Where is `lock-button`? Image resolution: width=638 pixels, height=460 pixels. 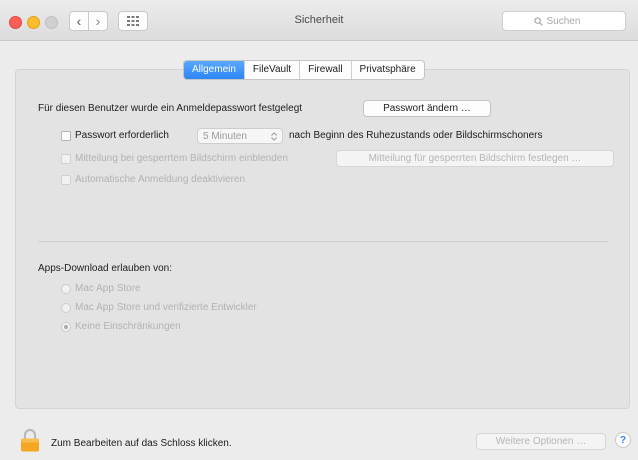 lock-button is located at coordinates (30, 441).